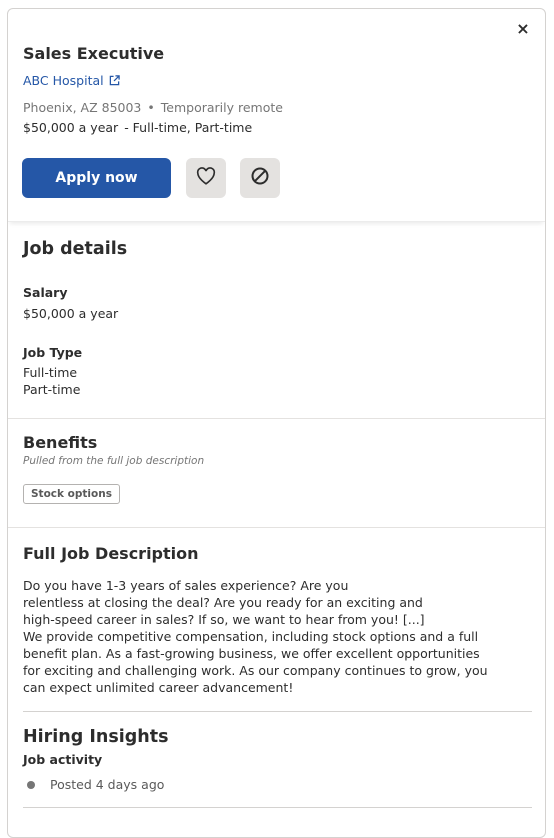 The height and width of the screenshot is (838, 554). Describe the element at coordinates (45, 292) in the screenshot. I see `salary-label: Salary` at that location.